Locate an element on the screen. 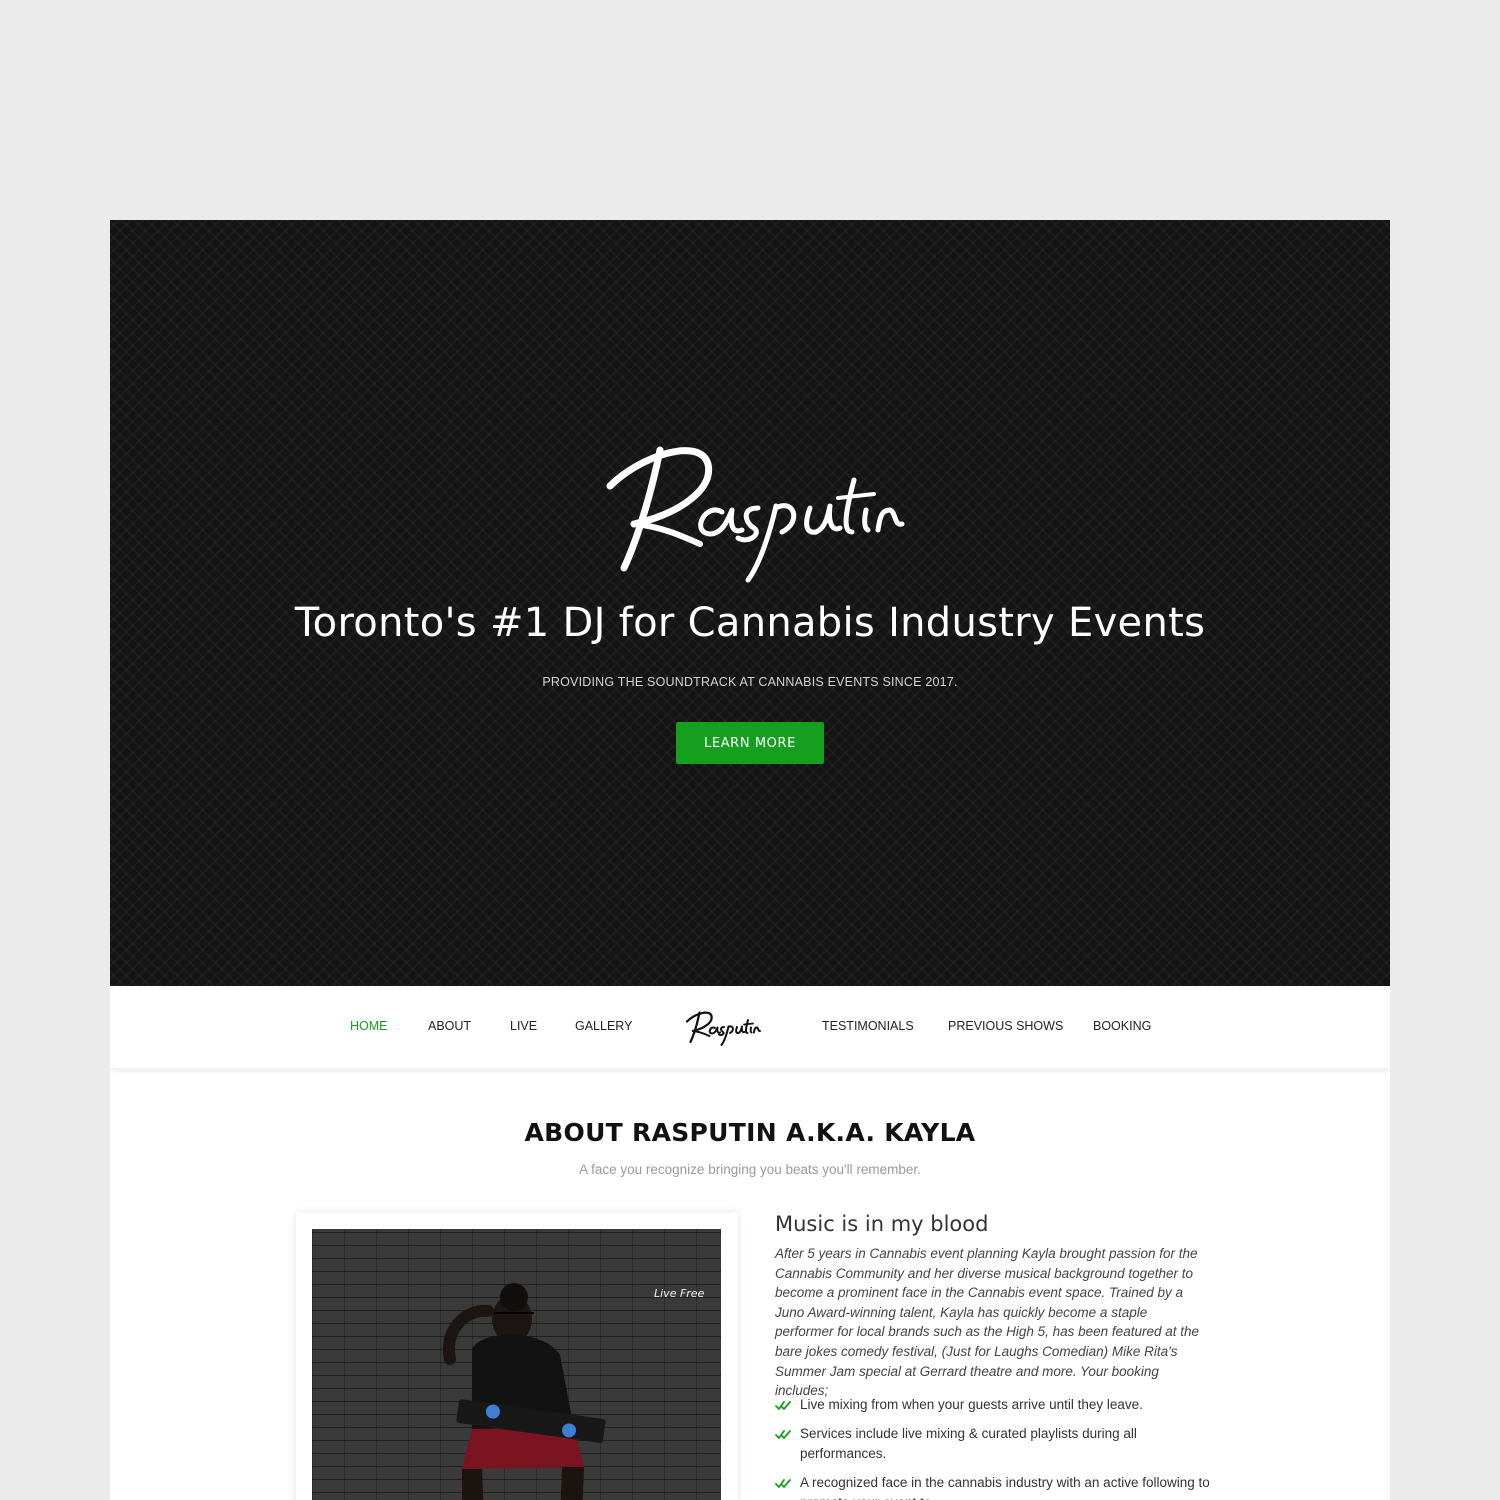 Image resolution: width=1500 pixels, height=1500 pixels. nav-item-previous-shows: PREVIOUS SHOWS is located at coordinates (1005, 1026).